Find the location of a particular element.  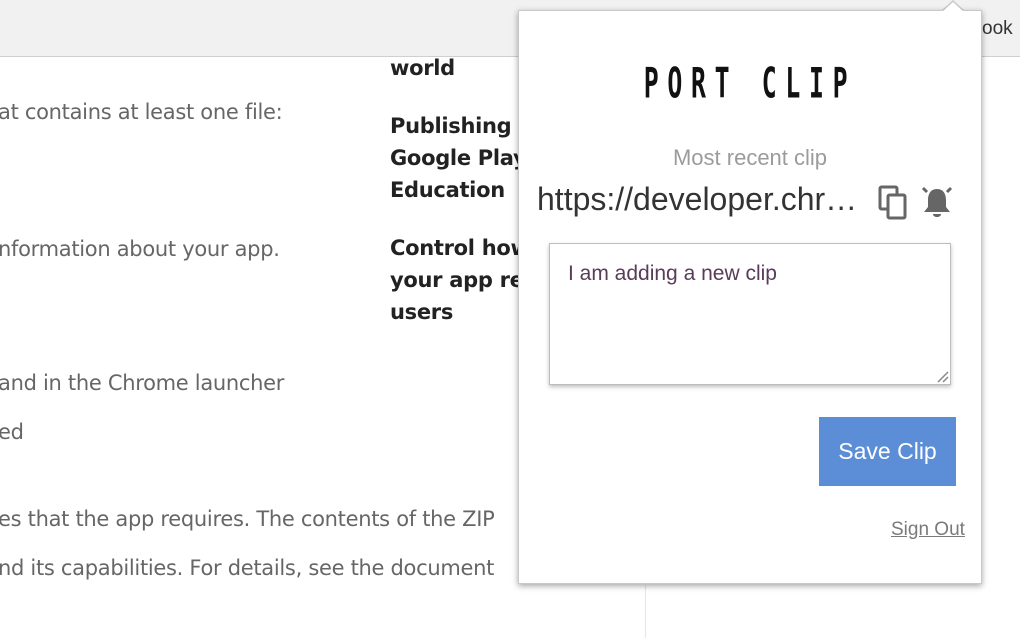

side-nav-link: Publishing c Google Play Education is located at coordinates (460, 158).